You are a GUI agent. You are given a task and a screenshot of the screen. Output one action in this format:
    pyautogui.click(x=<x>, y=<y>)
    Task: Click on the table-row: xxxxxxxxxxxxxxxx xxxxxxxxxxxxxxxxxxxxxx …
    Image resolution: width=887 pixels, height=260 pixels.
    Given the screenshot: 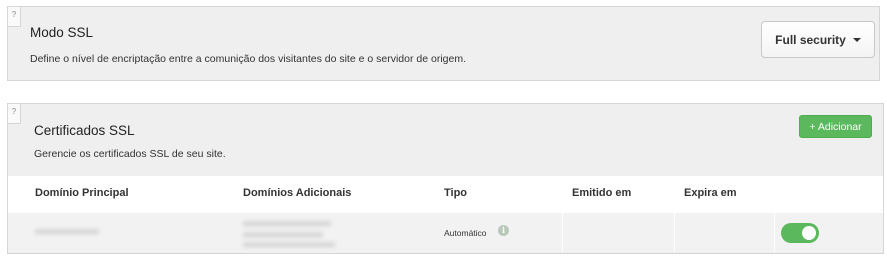 What is the action you would take?
    pyautogui.click(x=445, y=232)
    